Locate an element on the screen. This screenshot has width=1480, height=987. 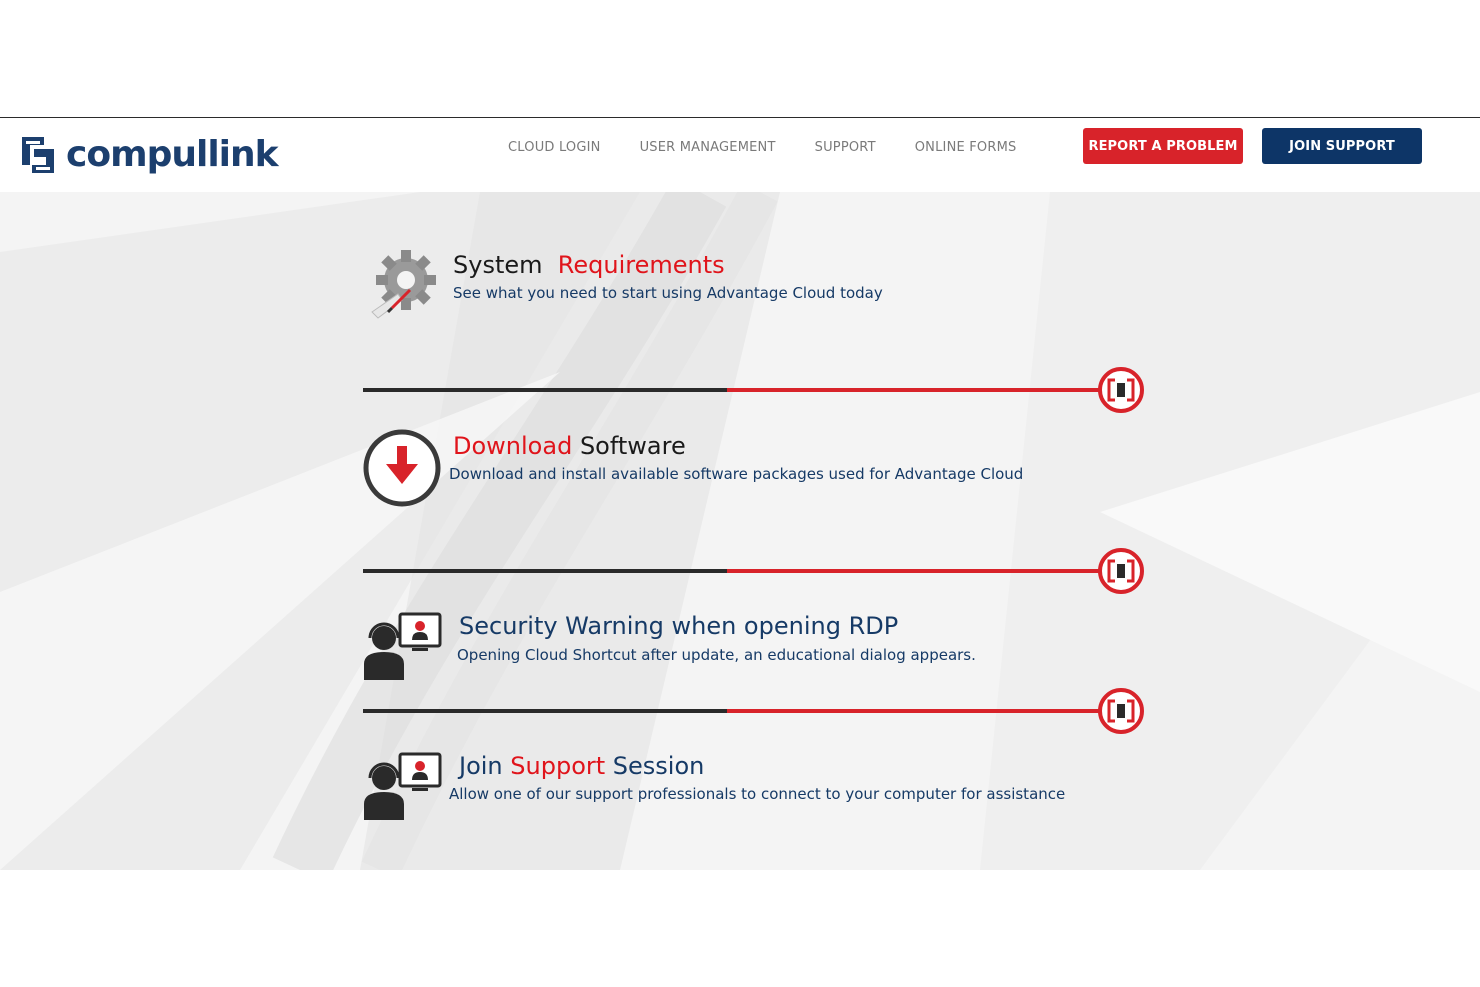
gear-wrench-icon is located at coordinates (403, 284).